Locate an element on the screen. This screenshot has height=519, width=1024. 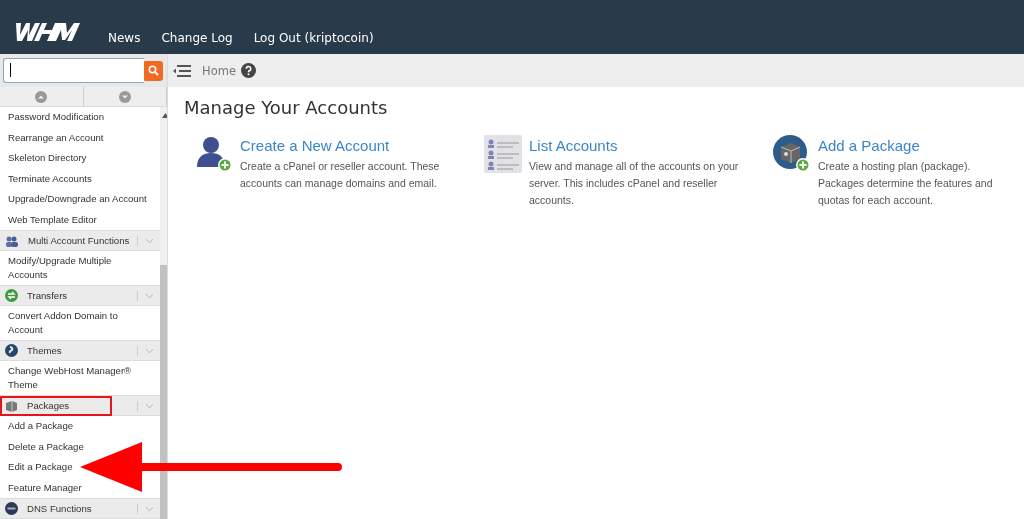
nav-link: Change Log is located at coordinates (197, 38).